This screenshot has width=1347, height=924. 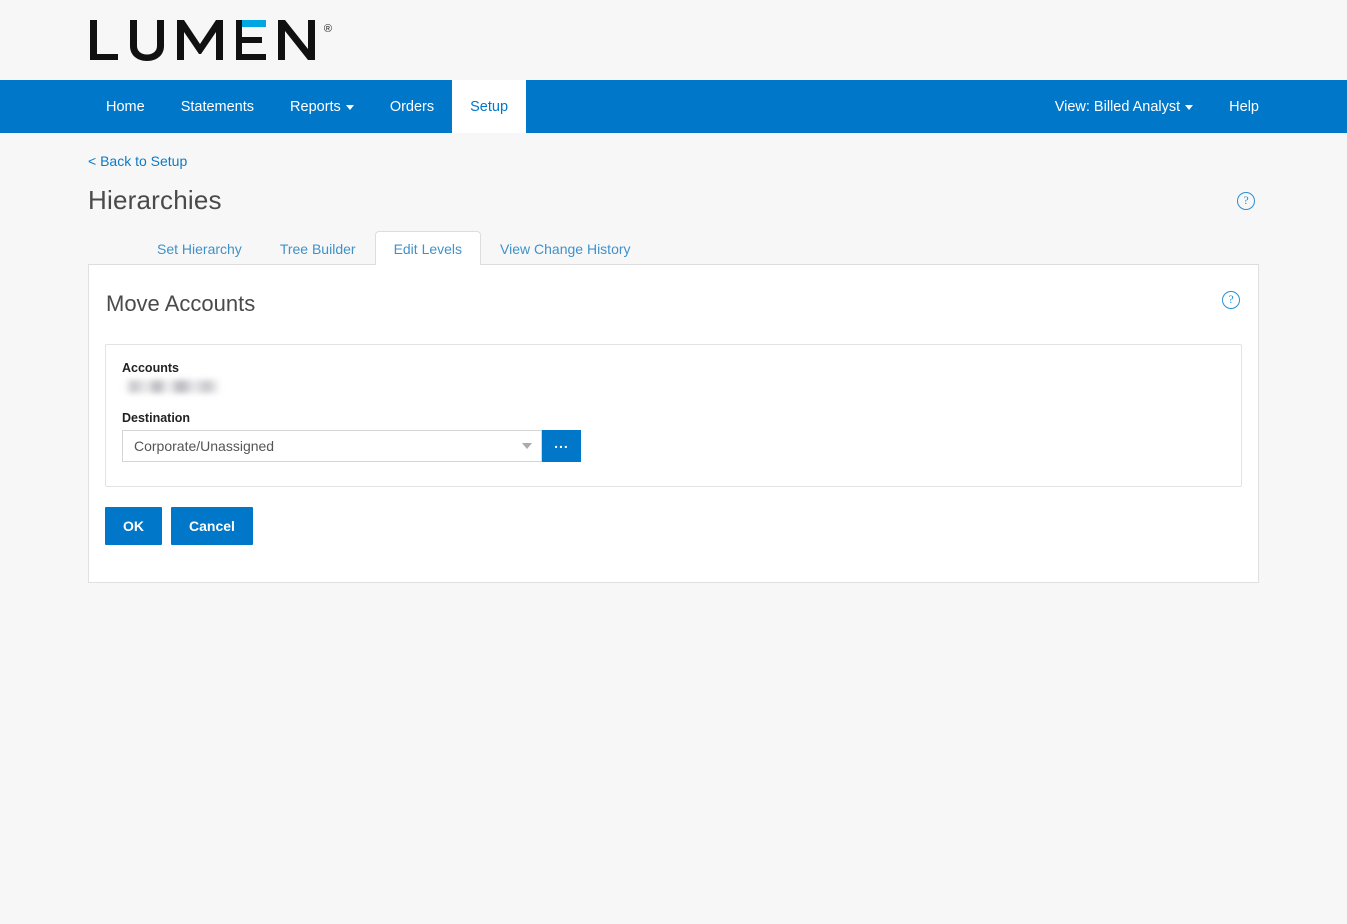 I want to click on tab-tree-builder: Tree Builder, so click(x=318, y=248).